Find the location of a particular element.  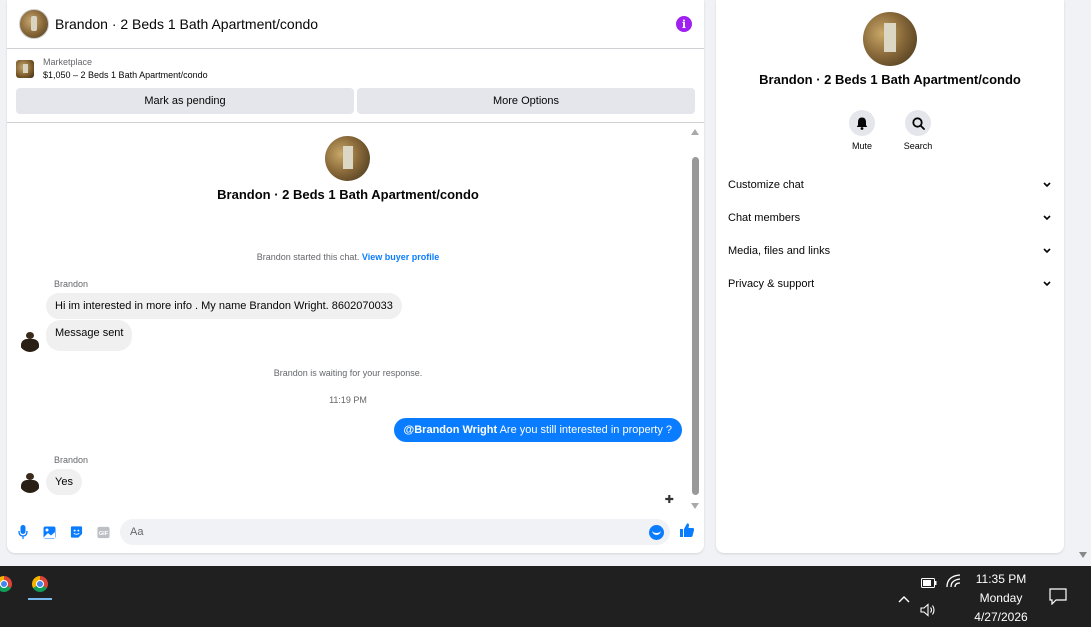

message-scrollbar is located at coordinates (695, 318).